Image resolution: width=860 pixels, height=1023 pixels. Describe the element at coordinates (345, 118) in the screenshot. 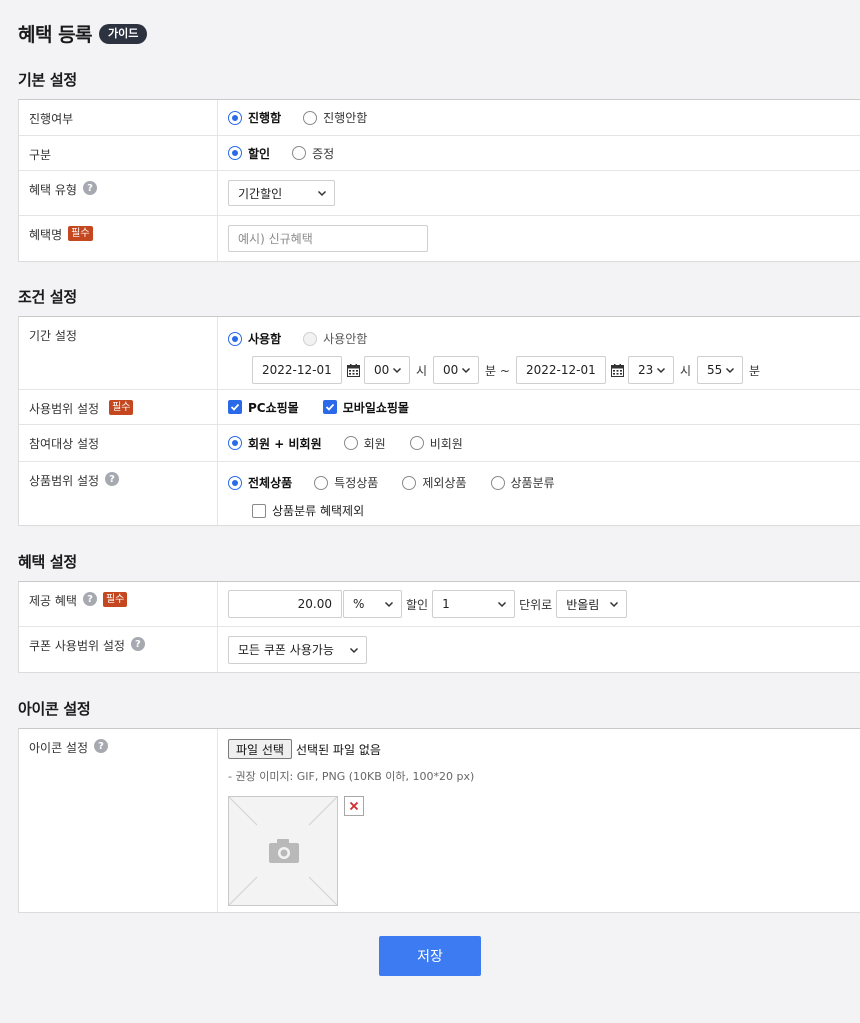

I see `radio-label: 진행안함` at that location.